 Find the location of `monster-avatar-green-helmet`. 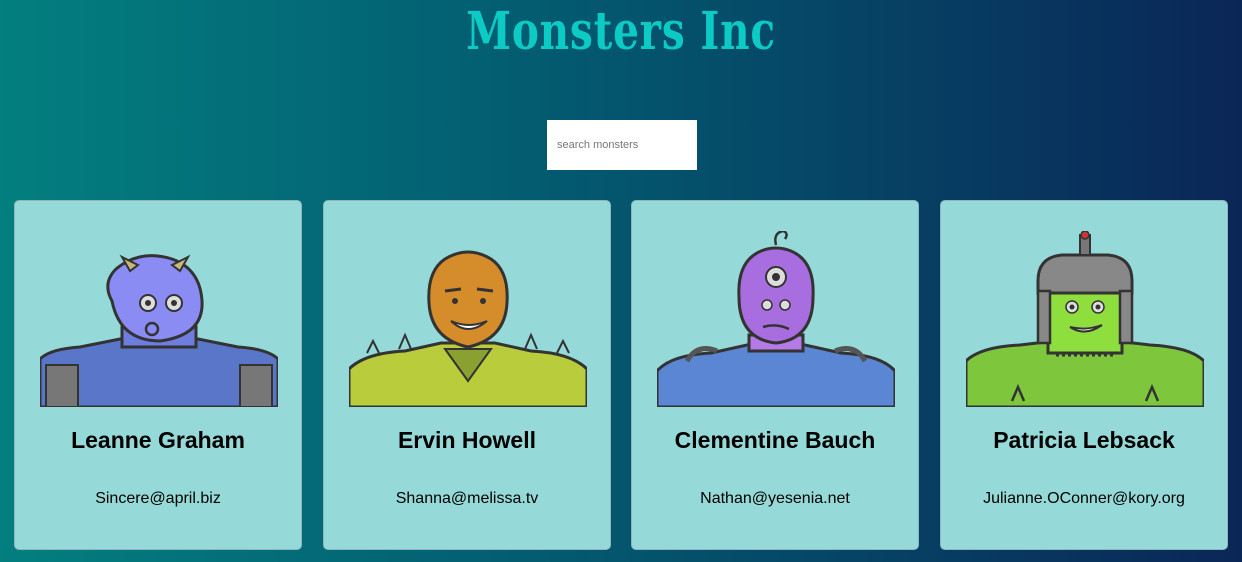

monster-avatar-green-helmet is located at coordinates (1085, 319).